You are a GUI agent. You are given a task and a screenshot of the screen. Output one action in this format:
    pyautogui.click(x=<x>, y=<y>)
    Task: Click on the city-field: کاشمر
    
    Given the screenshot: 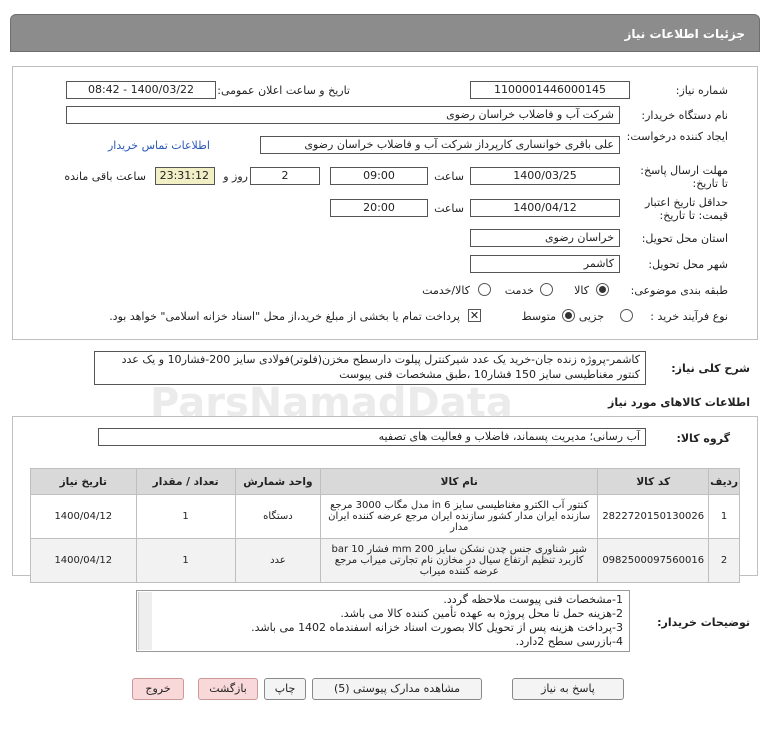 What is the action you would take?
    pyautogui.click(x=545, y=264)
    